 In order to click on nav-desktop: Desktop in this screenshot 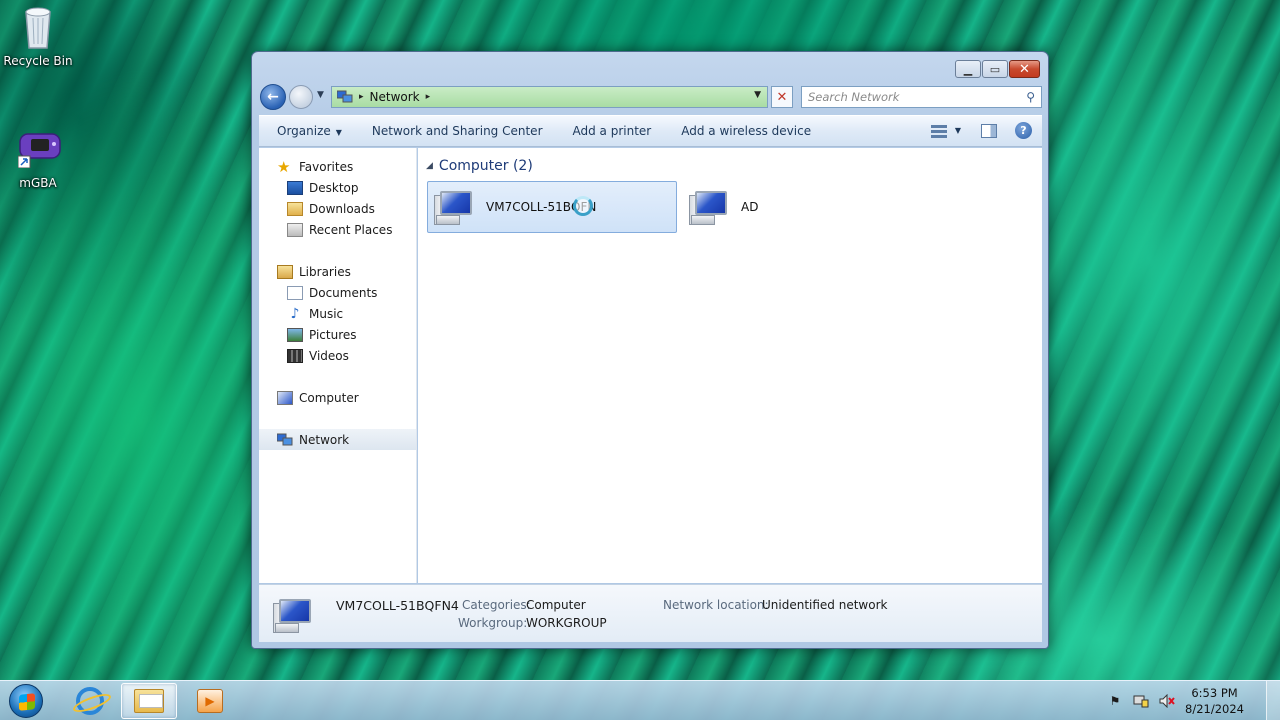, I will do `click(337, 187)`.